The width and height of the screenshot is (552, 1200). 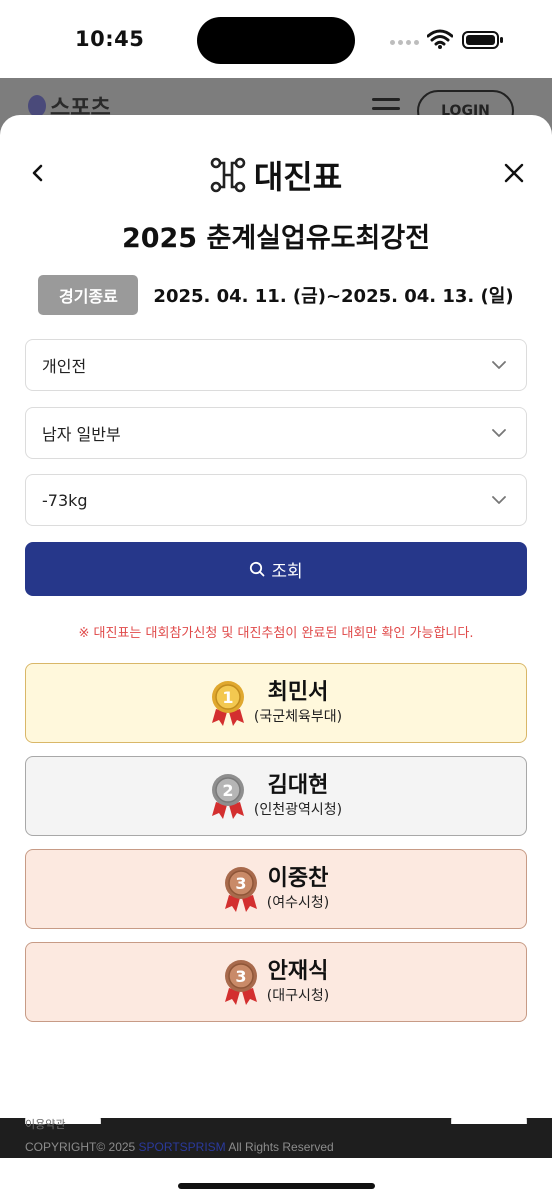 I want to click on search-button: 조회, so click(x=276, y=569).